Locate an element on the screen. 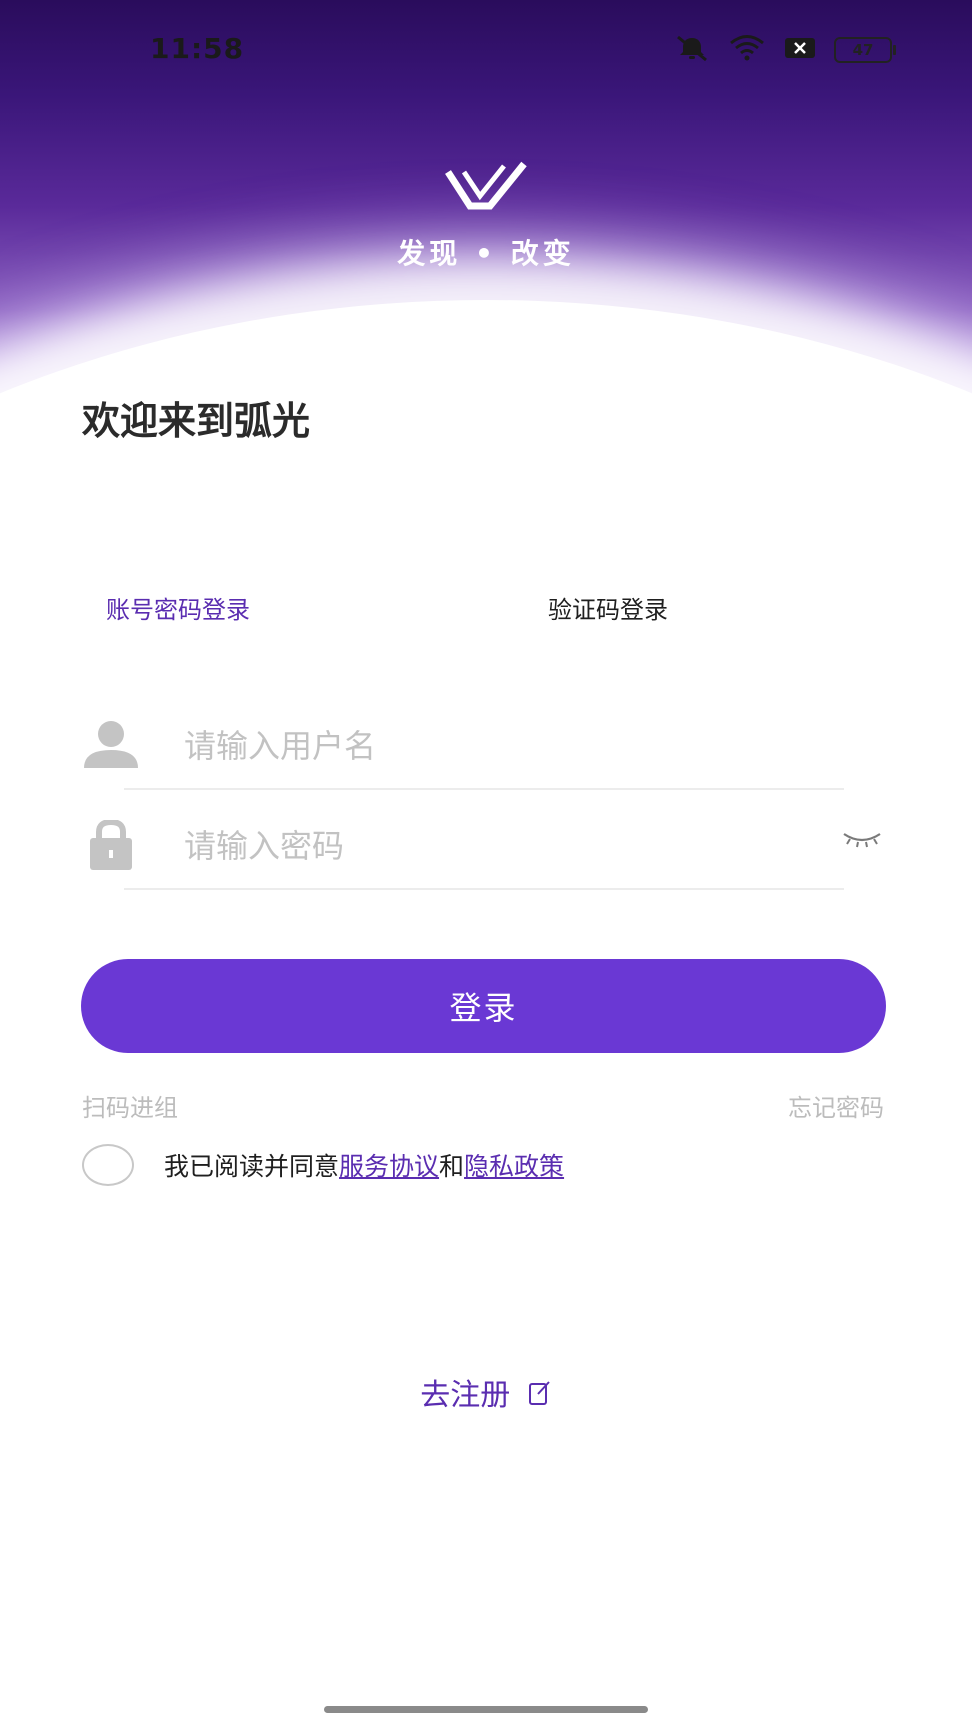 The image size is (972, 1728). username-underline is located at coordinates (484, 789).